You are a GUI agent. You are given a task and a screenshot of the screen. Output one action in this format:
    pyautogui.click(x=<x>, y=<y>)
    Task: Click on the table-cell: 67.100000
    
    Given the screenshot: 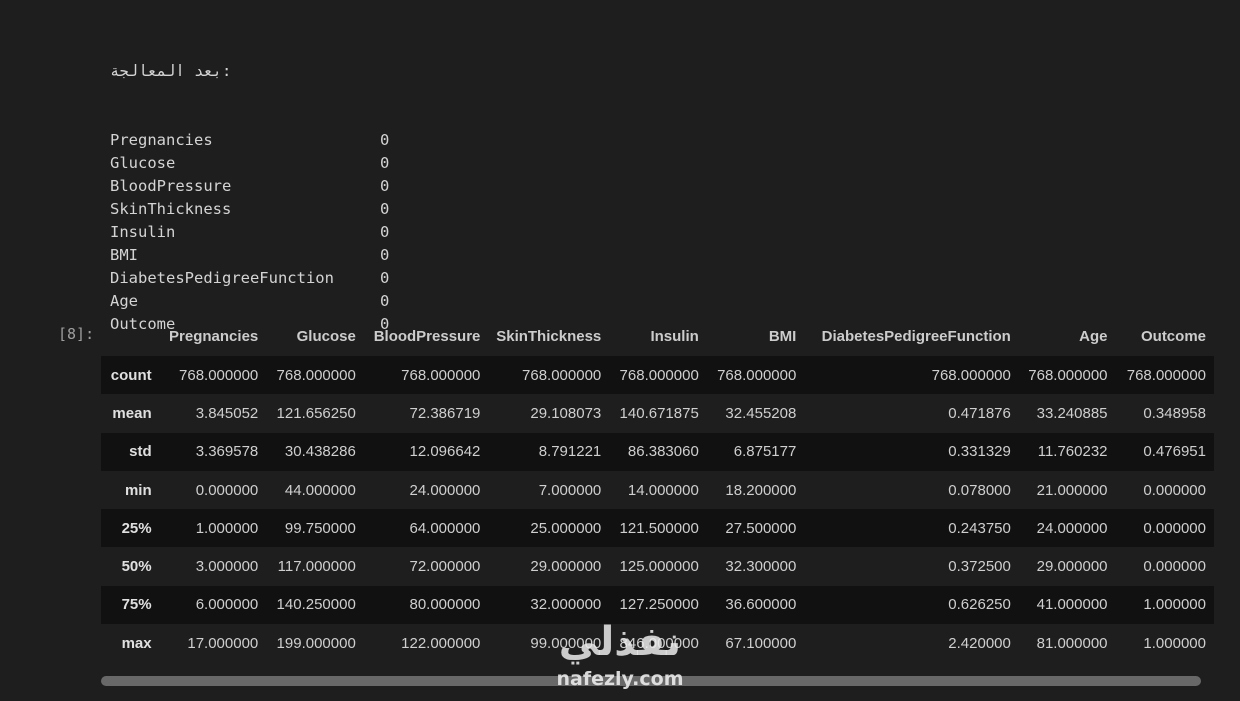 What is the action you would take?
    pyautogui.click(x=761, y=643)
    